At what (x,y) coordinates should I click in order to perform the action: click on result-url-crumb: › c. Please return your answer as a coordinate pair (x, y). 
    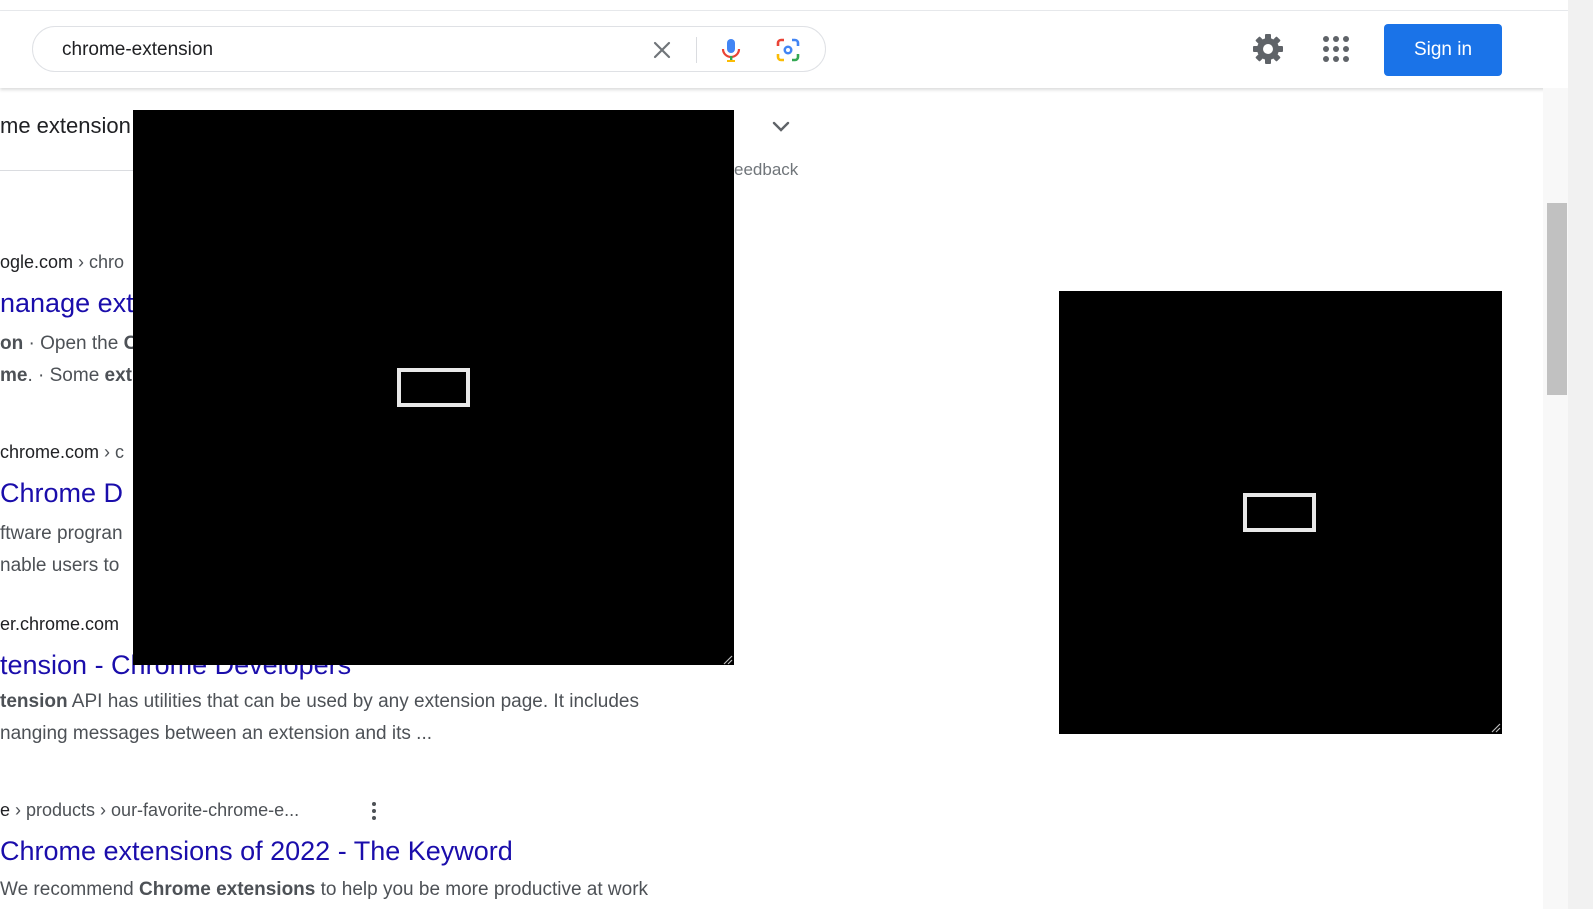
    Looking at the image, I should click on (112, 452).